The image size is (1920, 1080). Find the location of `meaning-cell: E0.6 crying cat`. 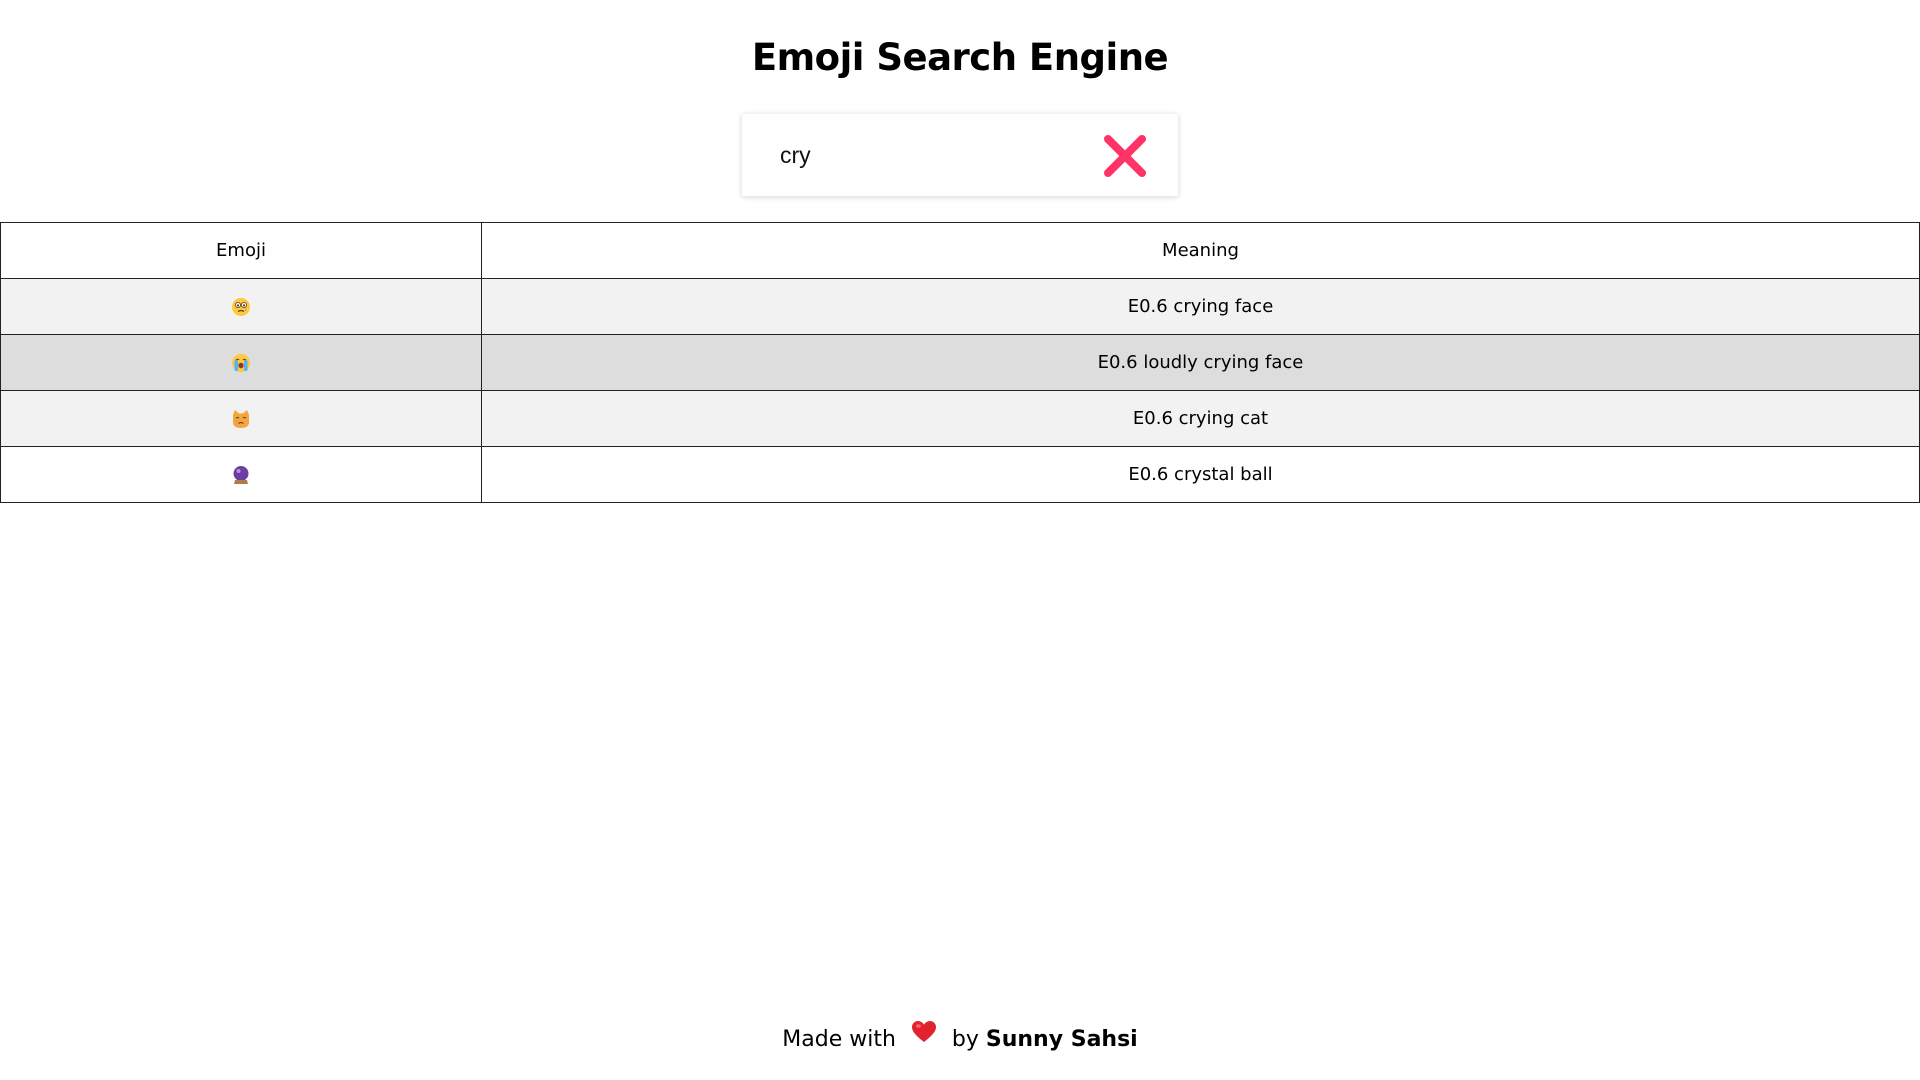

meaning-cell: E0.6 crying cat is located at coordinates (1200, 418).